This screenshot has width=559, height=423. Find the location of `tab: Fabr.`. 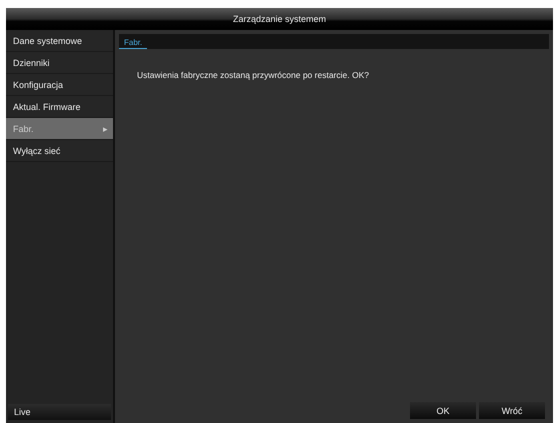

tab: Fabr. is located at coordinates (133, 43).